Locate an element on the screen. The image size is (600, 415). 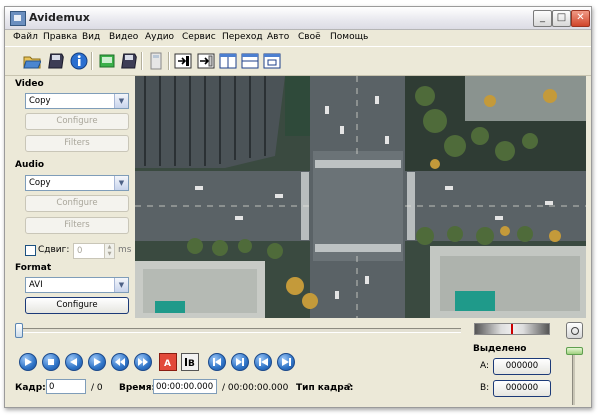
audio-section-label: Audio is located at coordinates (30, 165).